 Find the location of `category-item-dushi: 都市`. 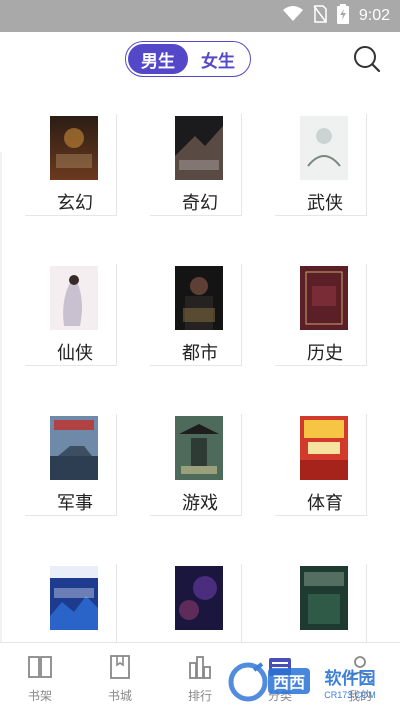

category-item-dushi: 都市 is located at coordinates (200, 306).